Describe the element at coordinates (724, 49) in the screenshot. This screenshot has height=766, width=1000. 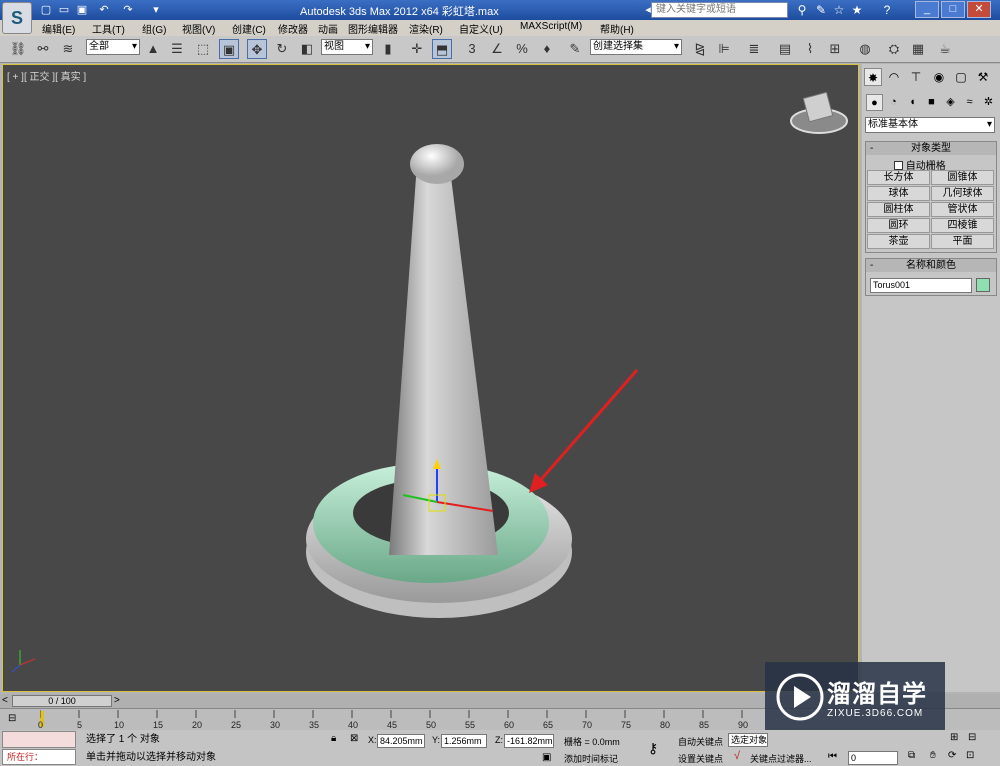
I see `align-icon: ⊫` at that location.